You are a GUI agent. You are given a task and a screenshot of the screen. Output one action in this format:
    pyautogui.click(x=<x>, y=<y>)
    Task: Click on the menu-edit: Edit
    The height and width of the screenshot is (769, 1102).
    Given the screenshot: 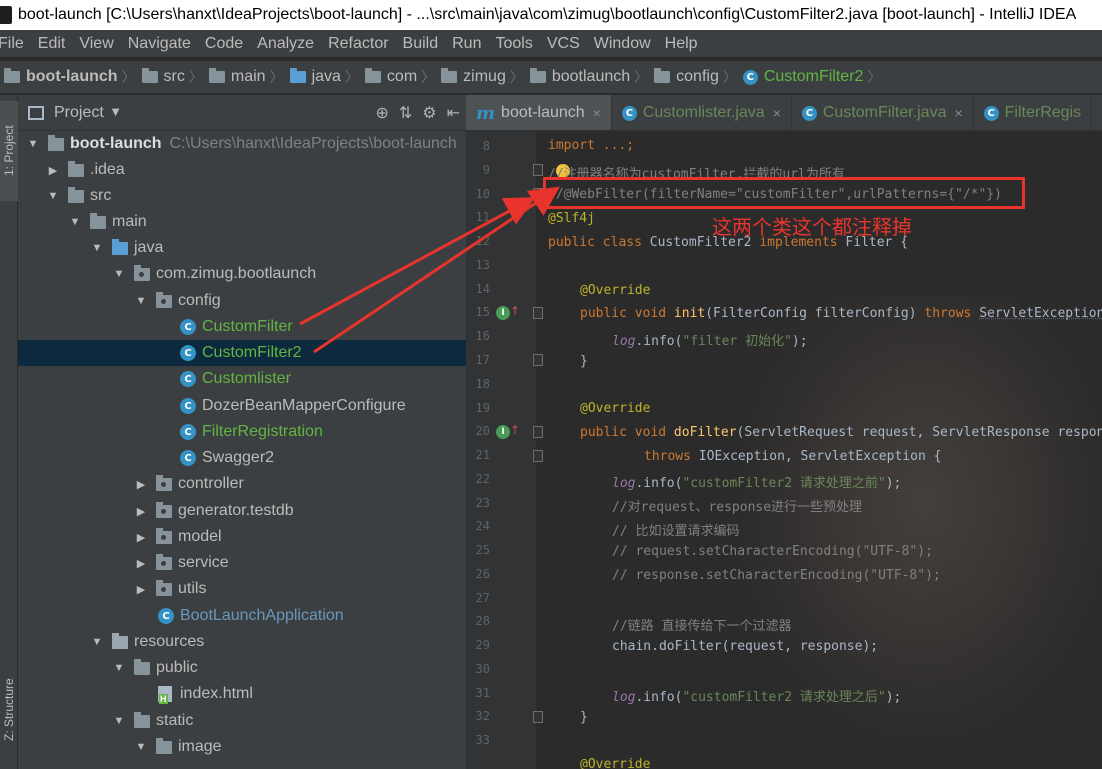 What is the action you would take?
    pyautogui.click(x=52, y=44)
    